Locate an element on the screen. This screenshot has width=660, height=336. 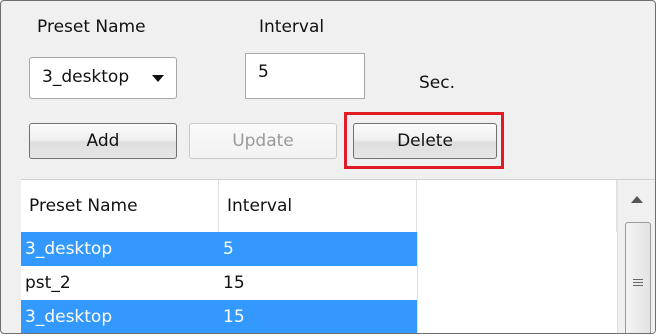
table-row: 3_desktop 5 is located at coordinates (319, 249).